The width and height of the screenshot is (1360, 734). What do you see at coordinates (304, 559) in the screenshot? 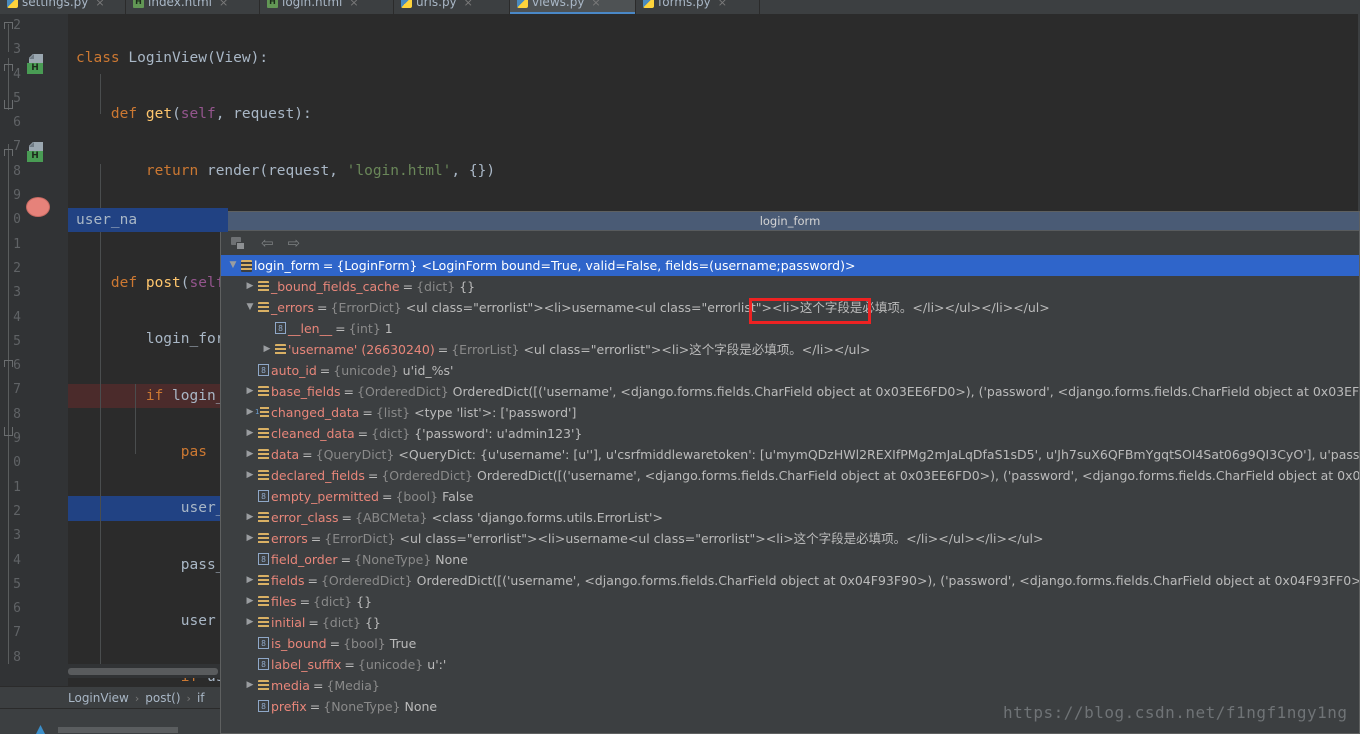
I see `variable-name: field_order` at bounding box center [304, 559].